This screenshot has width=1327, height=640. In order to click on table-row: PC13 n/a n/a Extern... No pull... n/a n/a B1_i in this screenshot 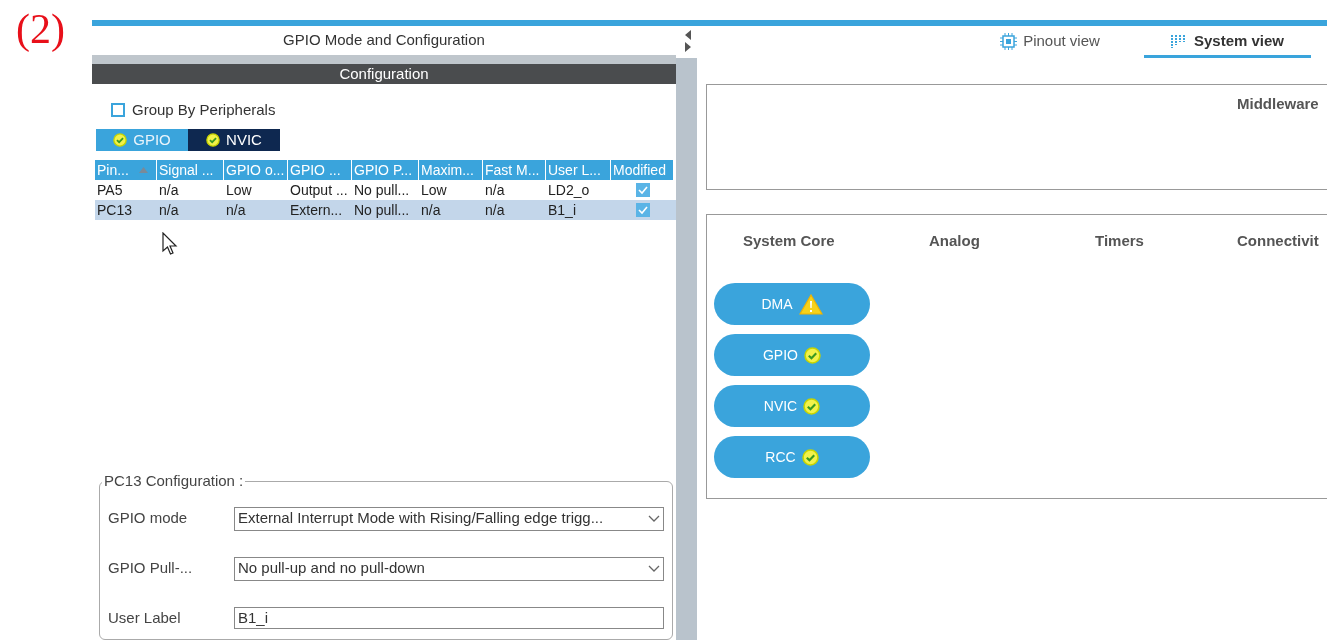, I will do `click(385, 210)`.